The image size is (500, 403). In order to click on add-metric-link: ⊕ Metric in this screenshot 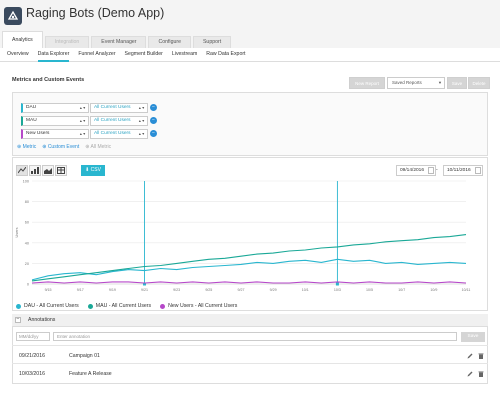, I will do `click(26, 147)`.